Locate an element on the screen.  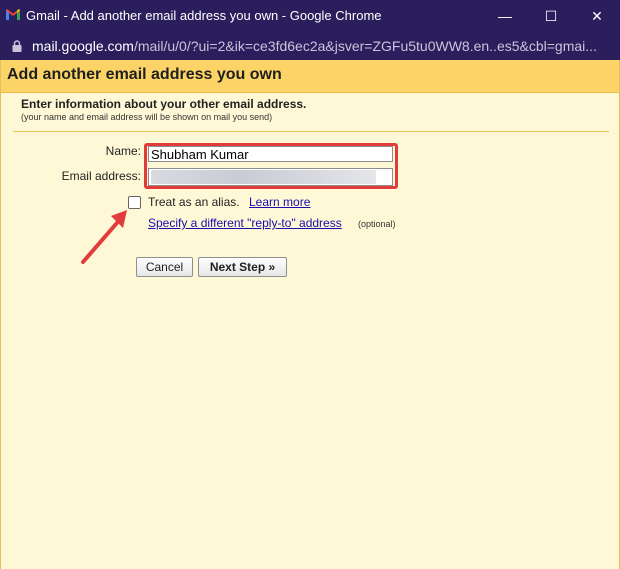
next-step-button: Next Step » is located at coordinates (242, 267).